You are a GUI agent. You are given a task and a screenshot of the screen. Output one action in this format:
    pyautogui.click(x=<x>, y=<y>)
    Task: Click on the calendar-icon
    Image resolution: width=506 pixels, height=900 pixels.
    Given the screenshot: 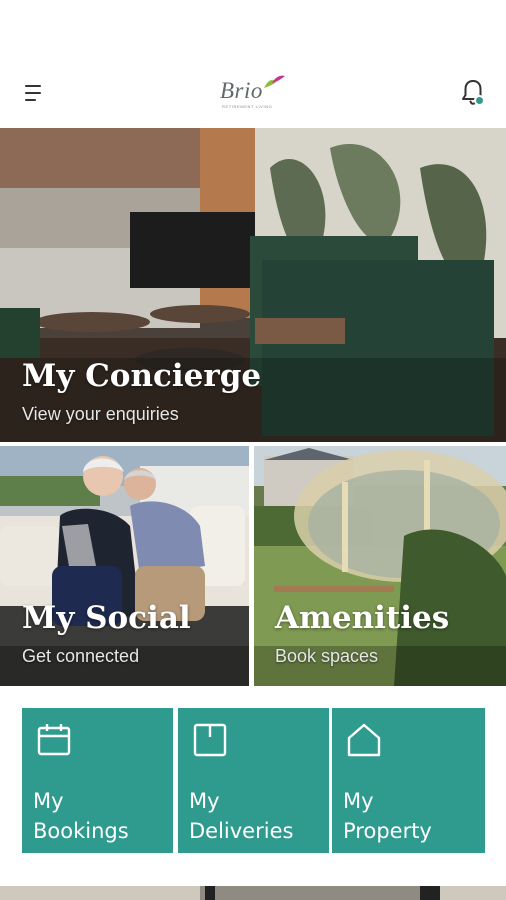 What is the action you would take?
    pyautogui.click(x=54, y=740)
    